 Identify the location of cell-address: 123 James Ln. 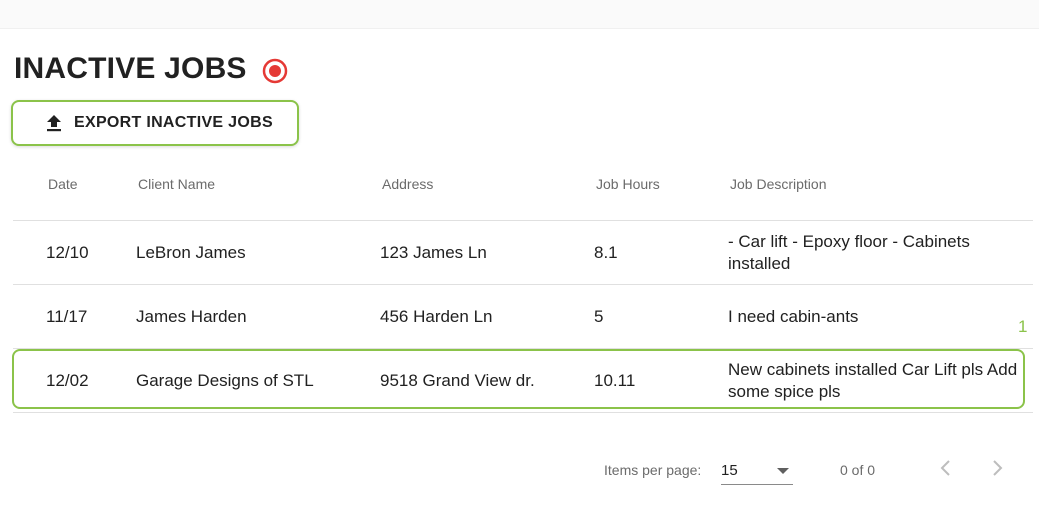
(433, 252).